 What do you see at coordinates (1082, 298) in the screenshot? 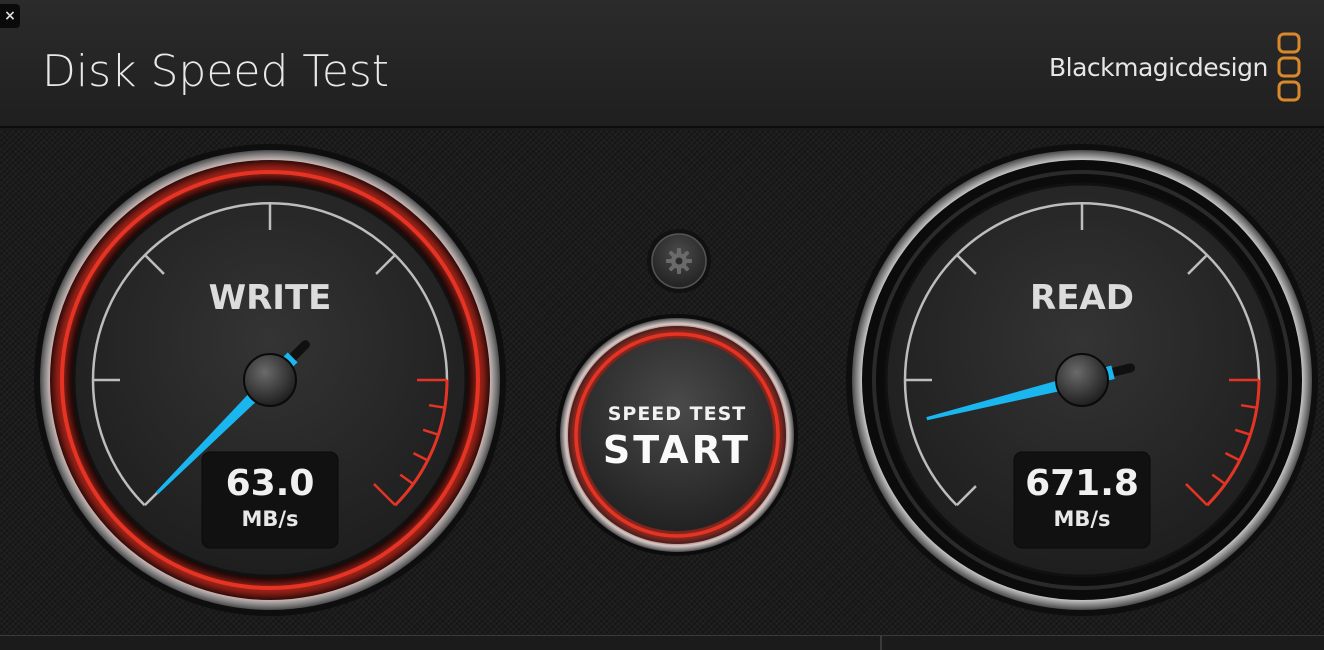
I see `read-gauge-label: READ` at bounding box center [1082, 298].